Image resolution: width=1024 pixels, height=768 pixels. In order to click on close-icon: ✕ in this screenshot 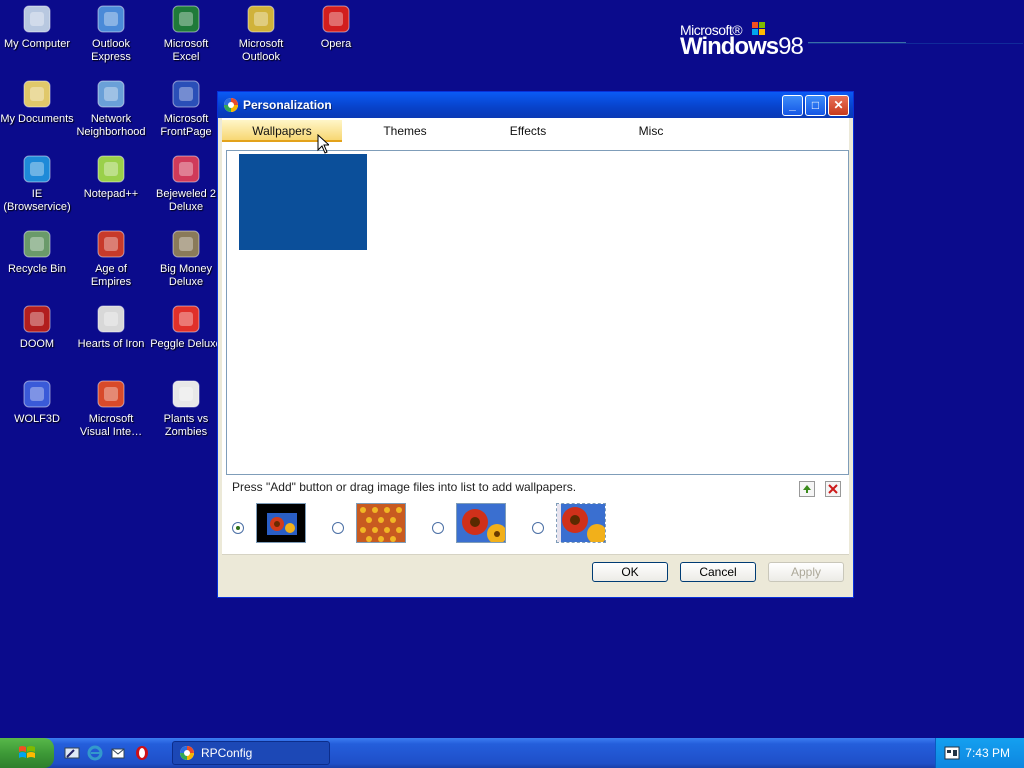, I will do `click(838, 105)`.